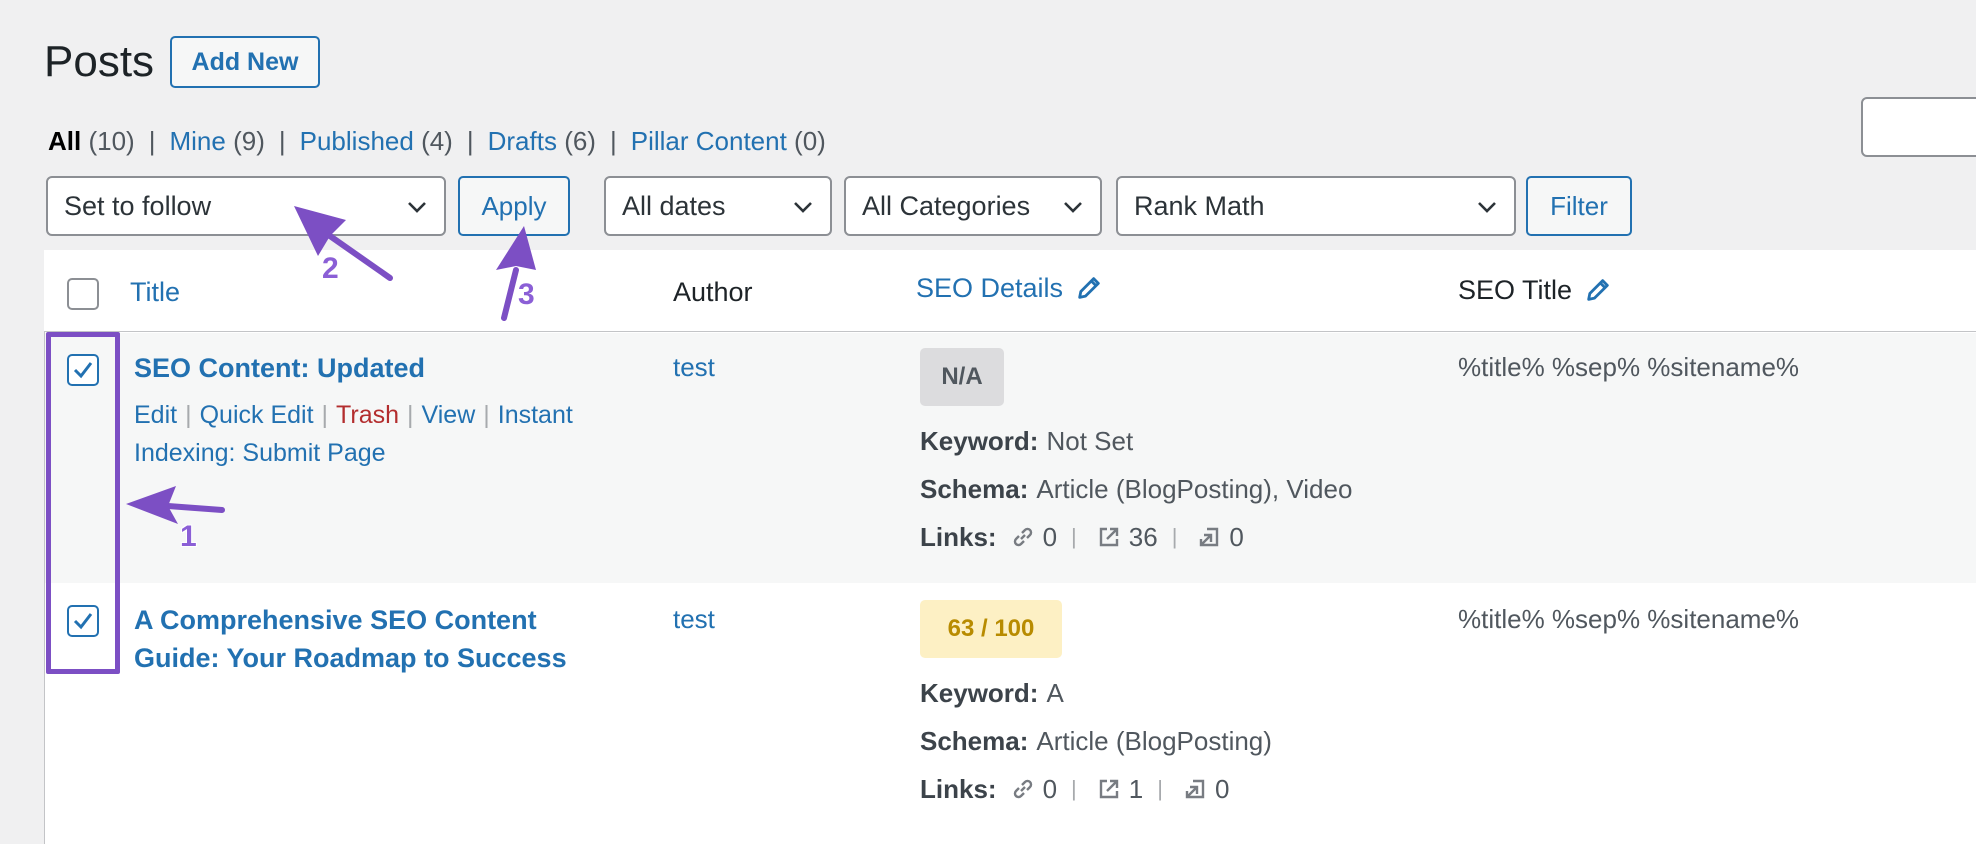 This screenshot has height=844, width=1976. What do you see at coordinates (331, 365) in the screenshot?
I see `annotation-arrows` at bounding box center [331, 365].